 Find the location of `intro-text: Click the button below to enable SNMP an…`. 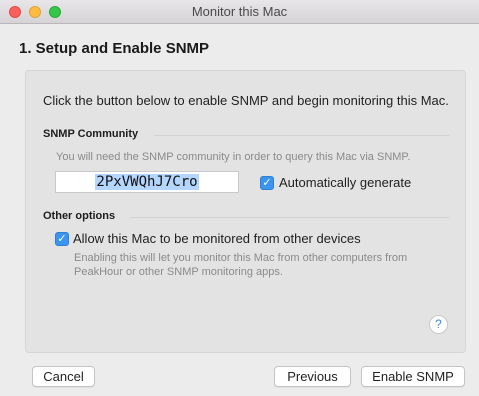

intro-text: Click the button below to enable SNMP an… is located at coordinates (246, 100).